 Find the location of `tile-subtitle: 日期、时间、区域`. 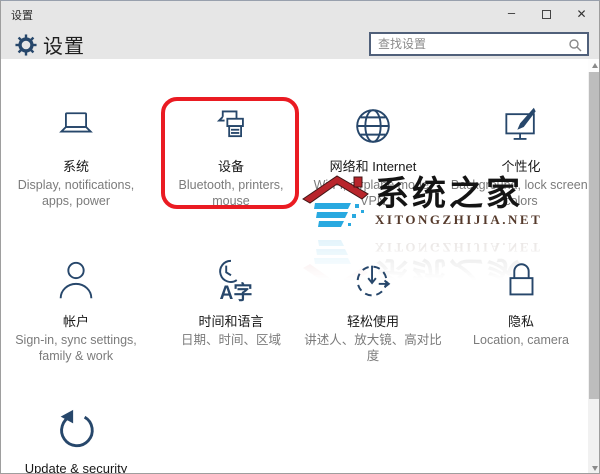

tile-subtitle: 日期、时间、区域 is located at coordinates (230, 340).